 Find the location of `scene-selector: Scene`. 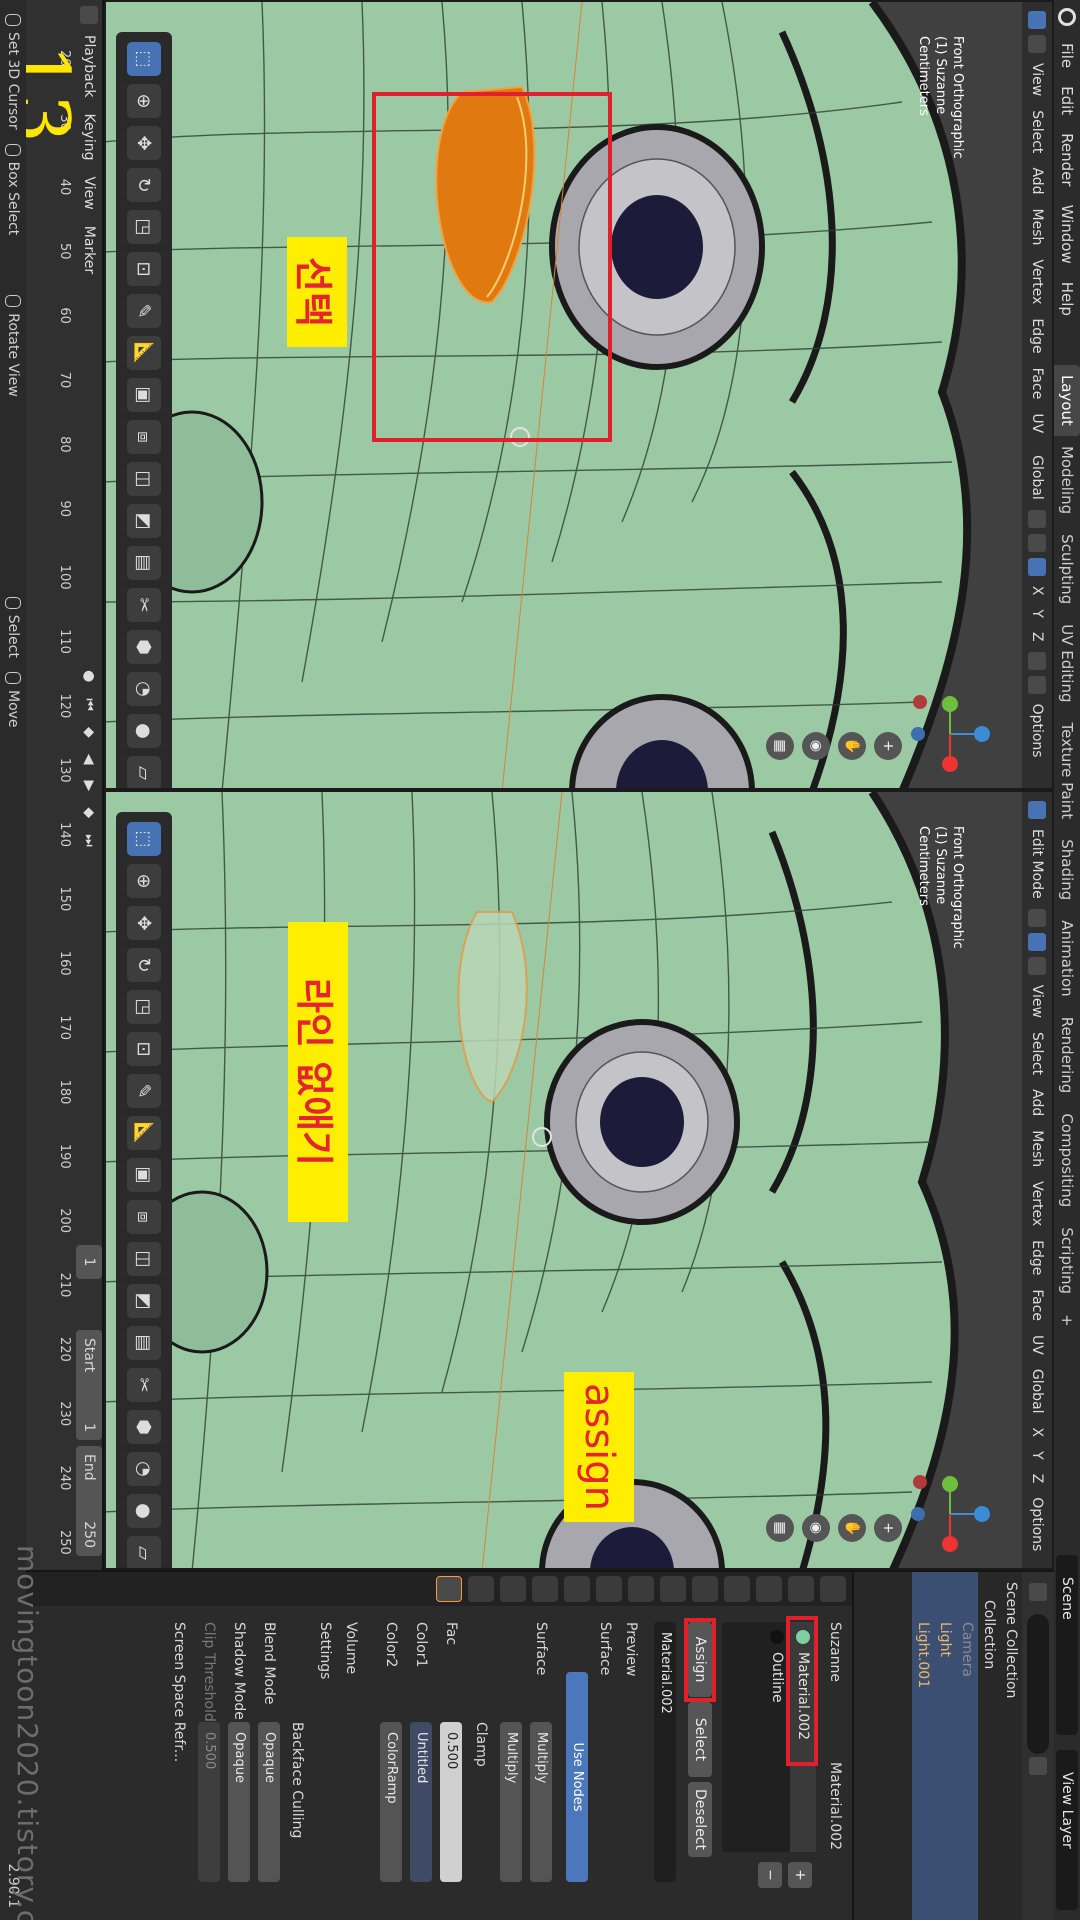

scene-selector: Scene is located at coordinates (1067, 1645).